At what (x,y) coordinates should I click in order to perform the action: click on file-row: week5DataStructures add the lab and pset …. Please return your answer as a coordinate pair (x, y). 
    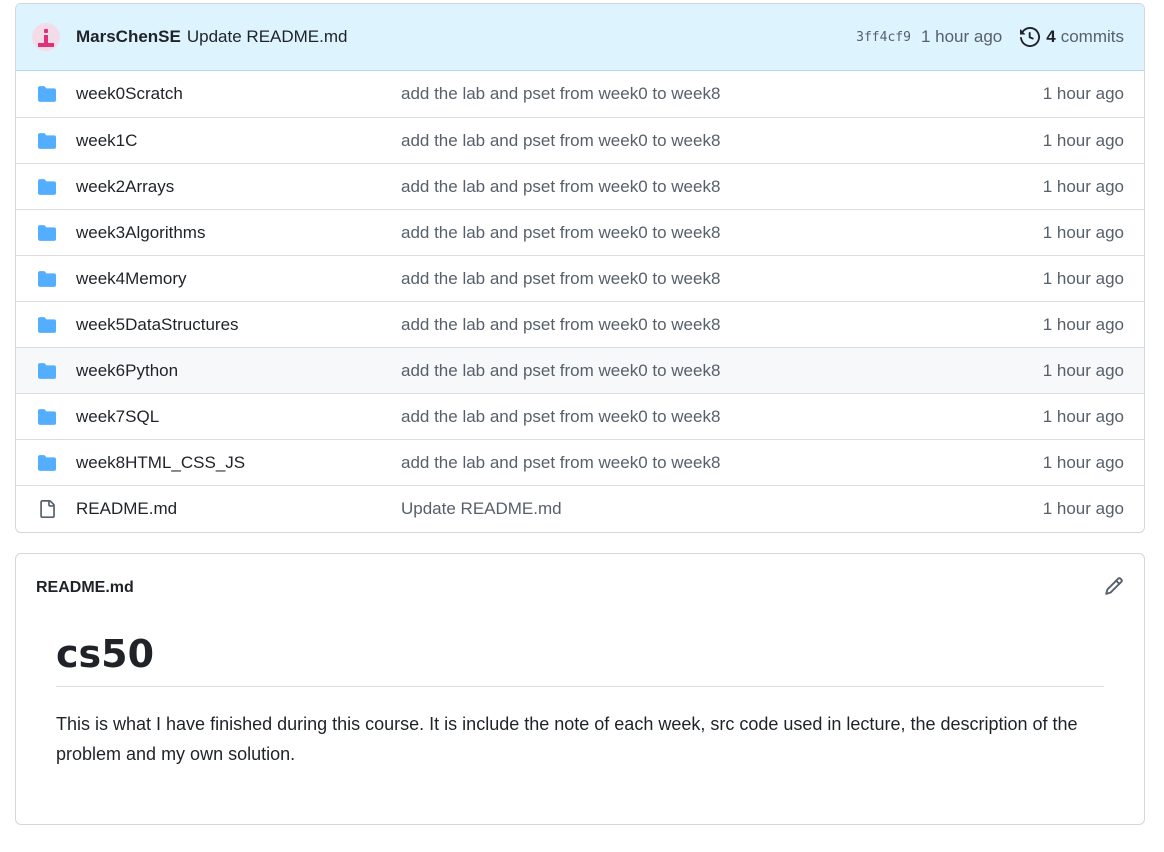
    Looking at the image, I should click on (580, 324).